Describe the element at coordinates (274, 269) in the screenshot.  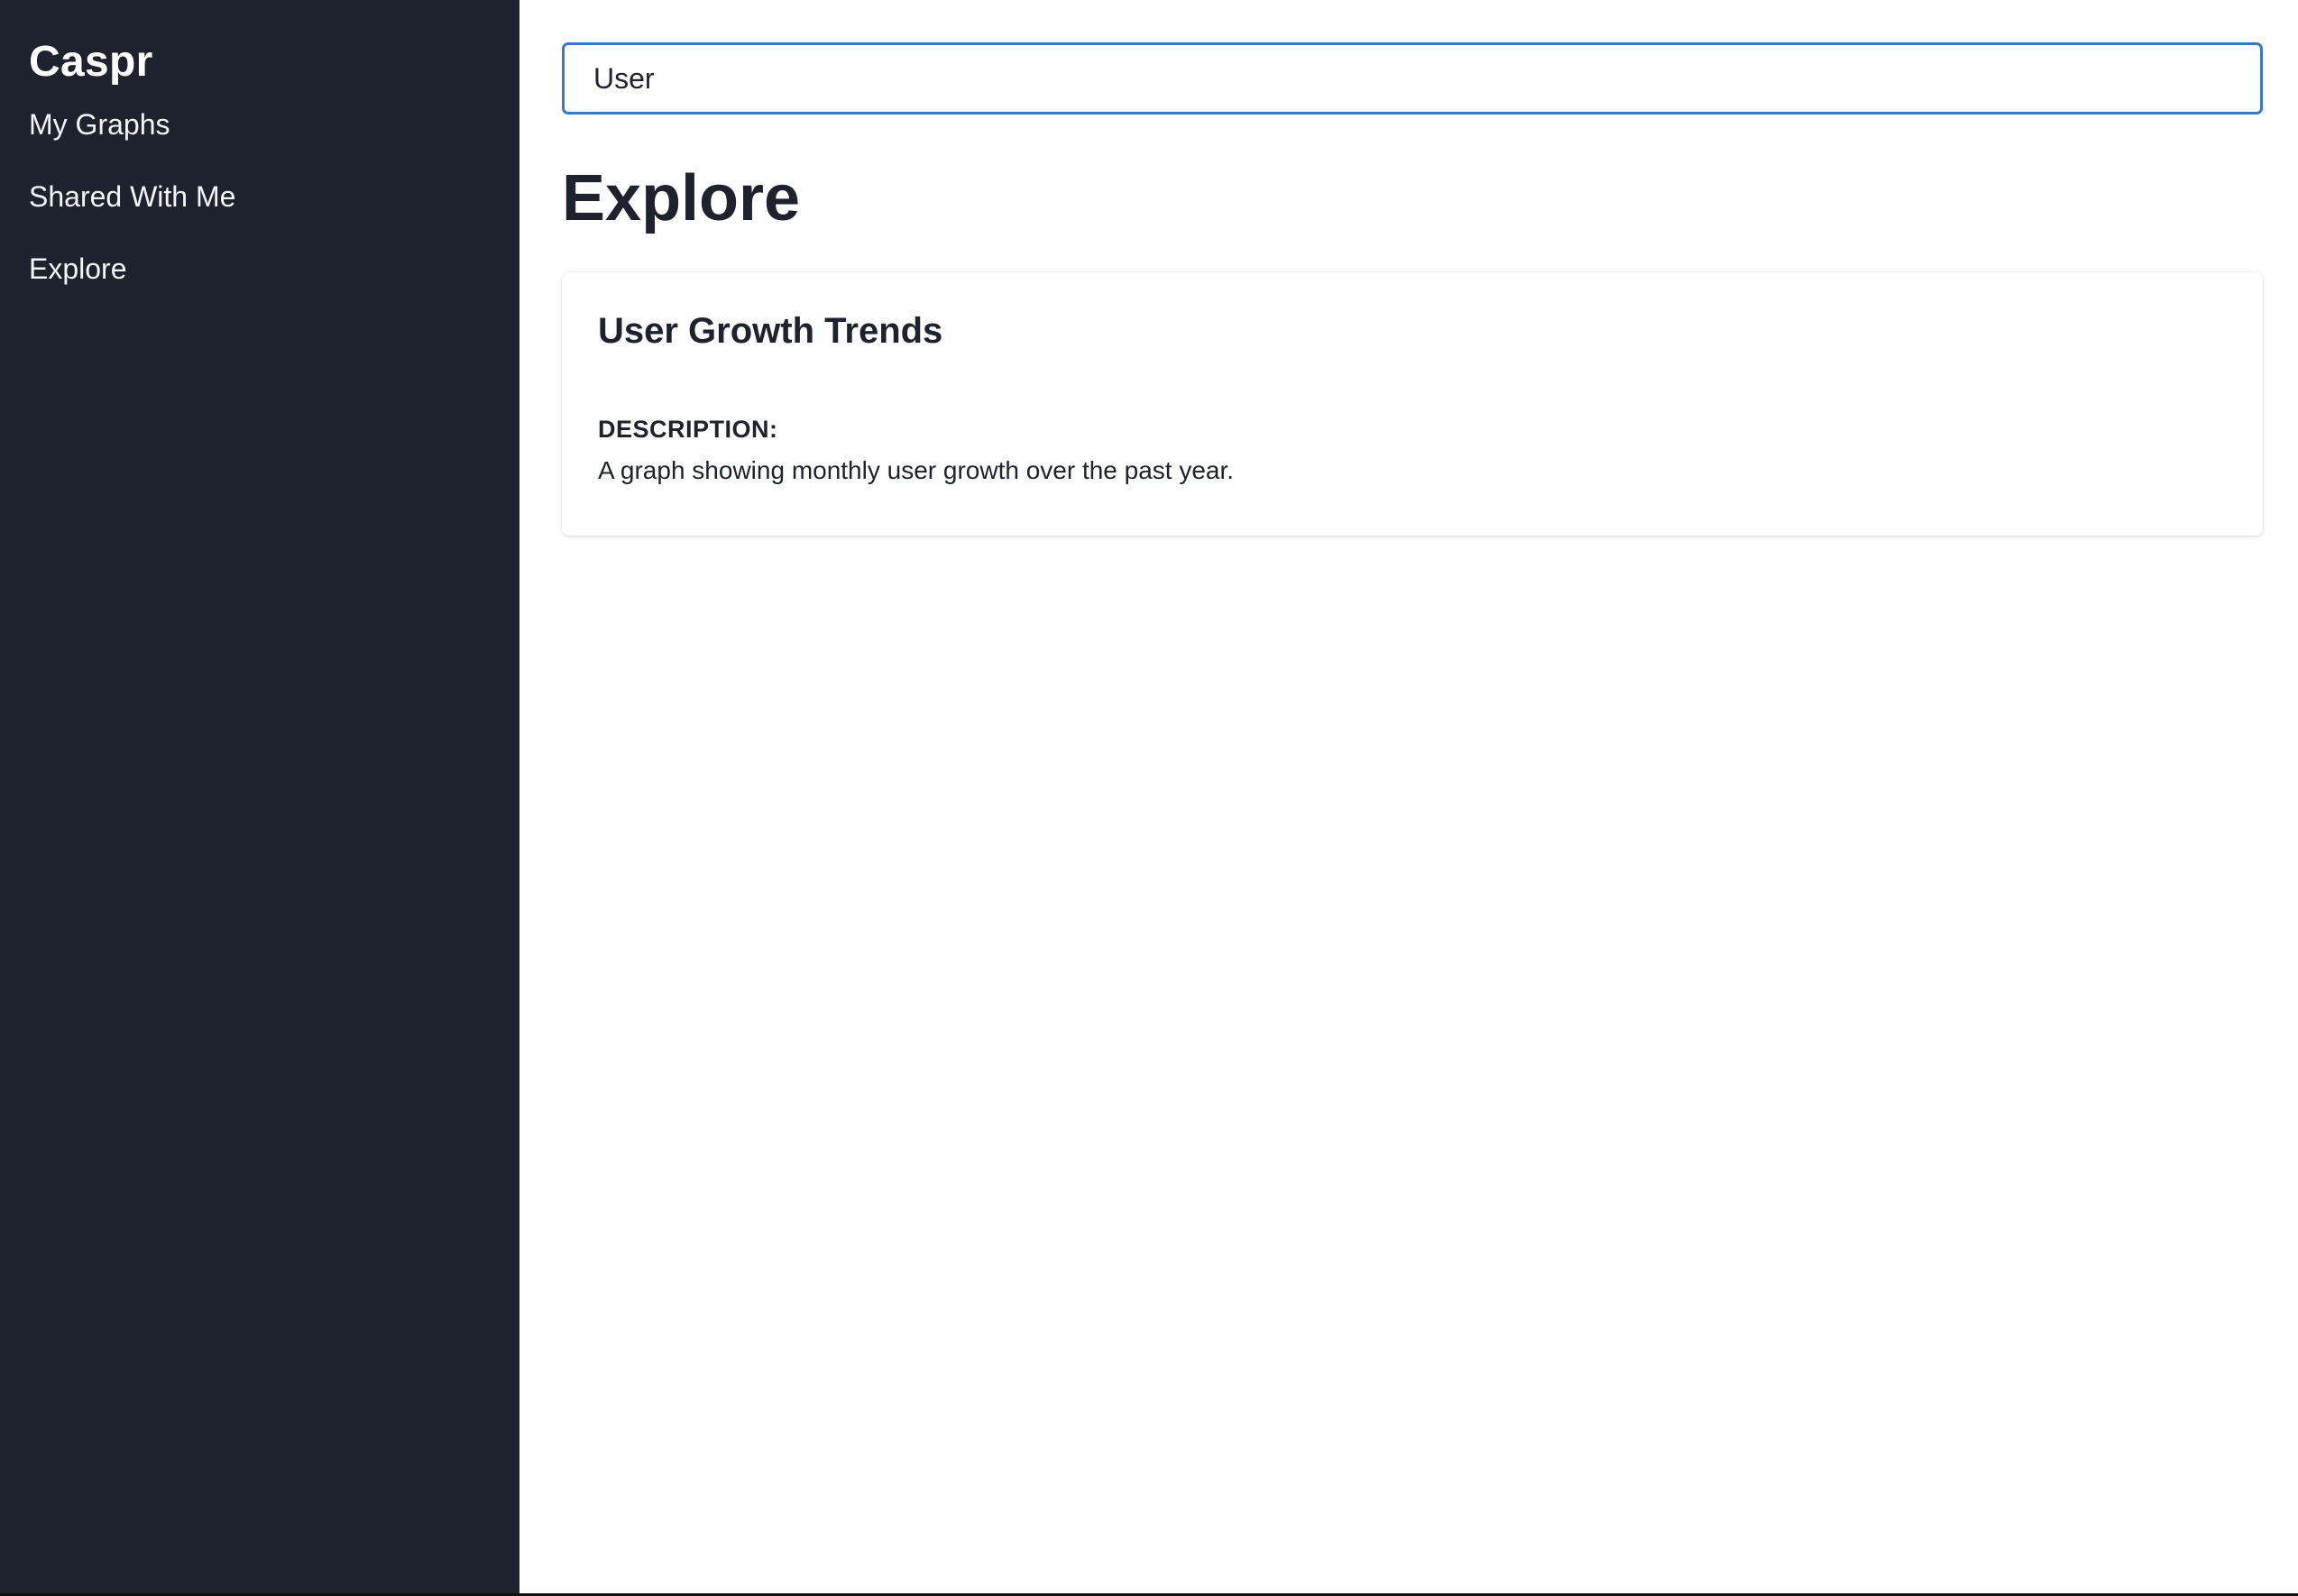
I see `sidebar-item-explore: Explore` at that location.